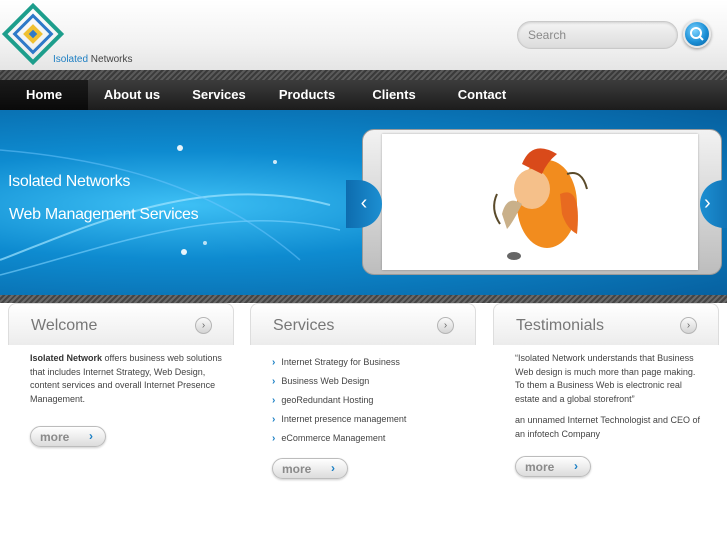 The height and width of the screenshot is (545, 727). What do you see at coordinates (219, 95) in the screenshot?
I see `nav-services: Services` at bounding box center [219, 95].